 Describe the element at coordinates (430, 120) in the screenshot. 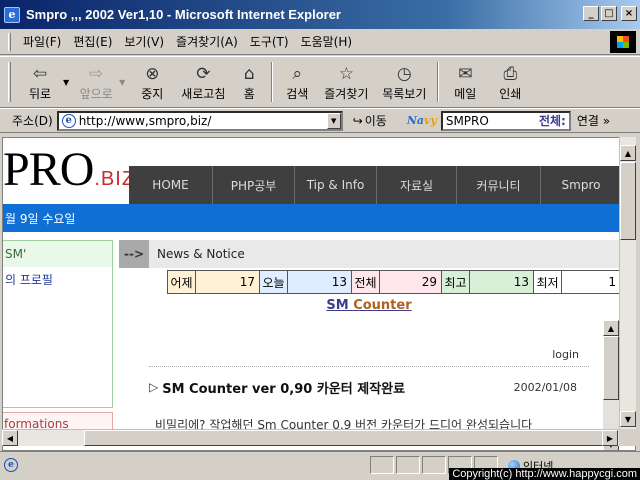

I see `navy-logo-part-b: vy` at that location.